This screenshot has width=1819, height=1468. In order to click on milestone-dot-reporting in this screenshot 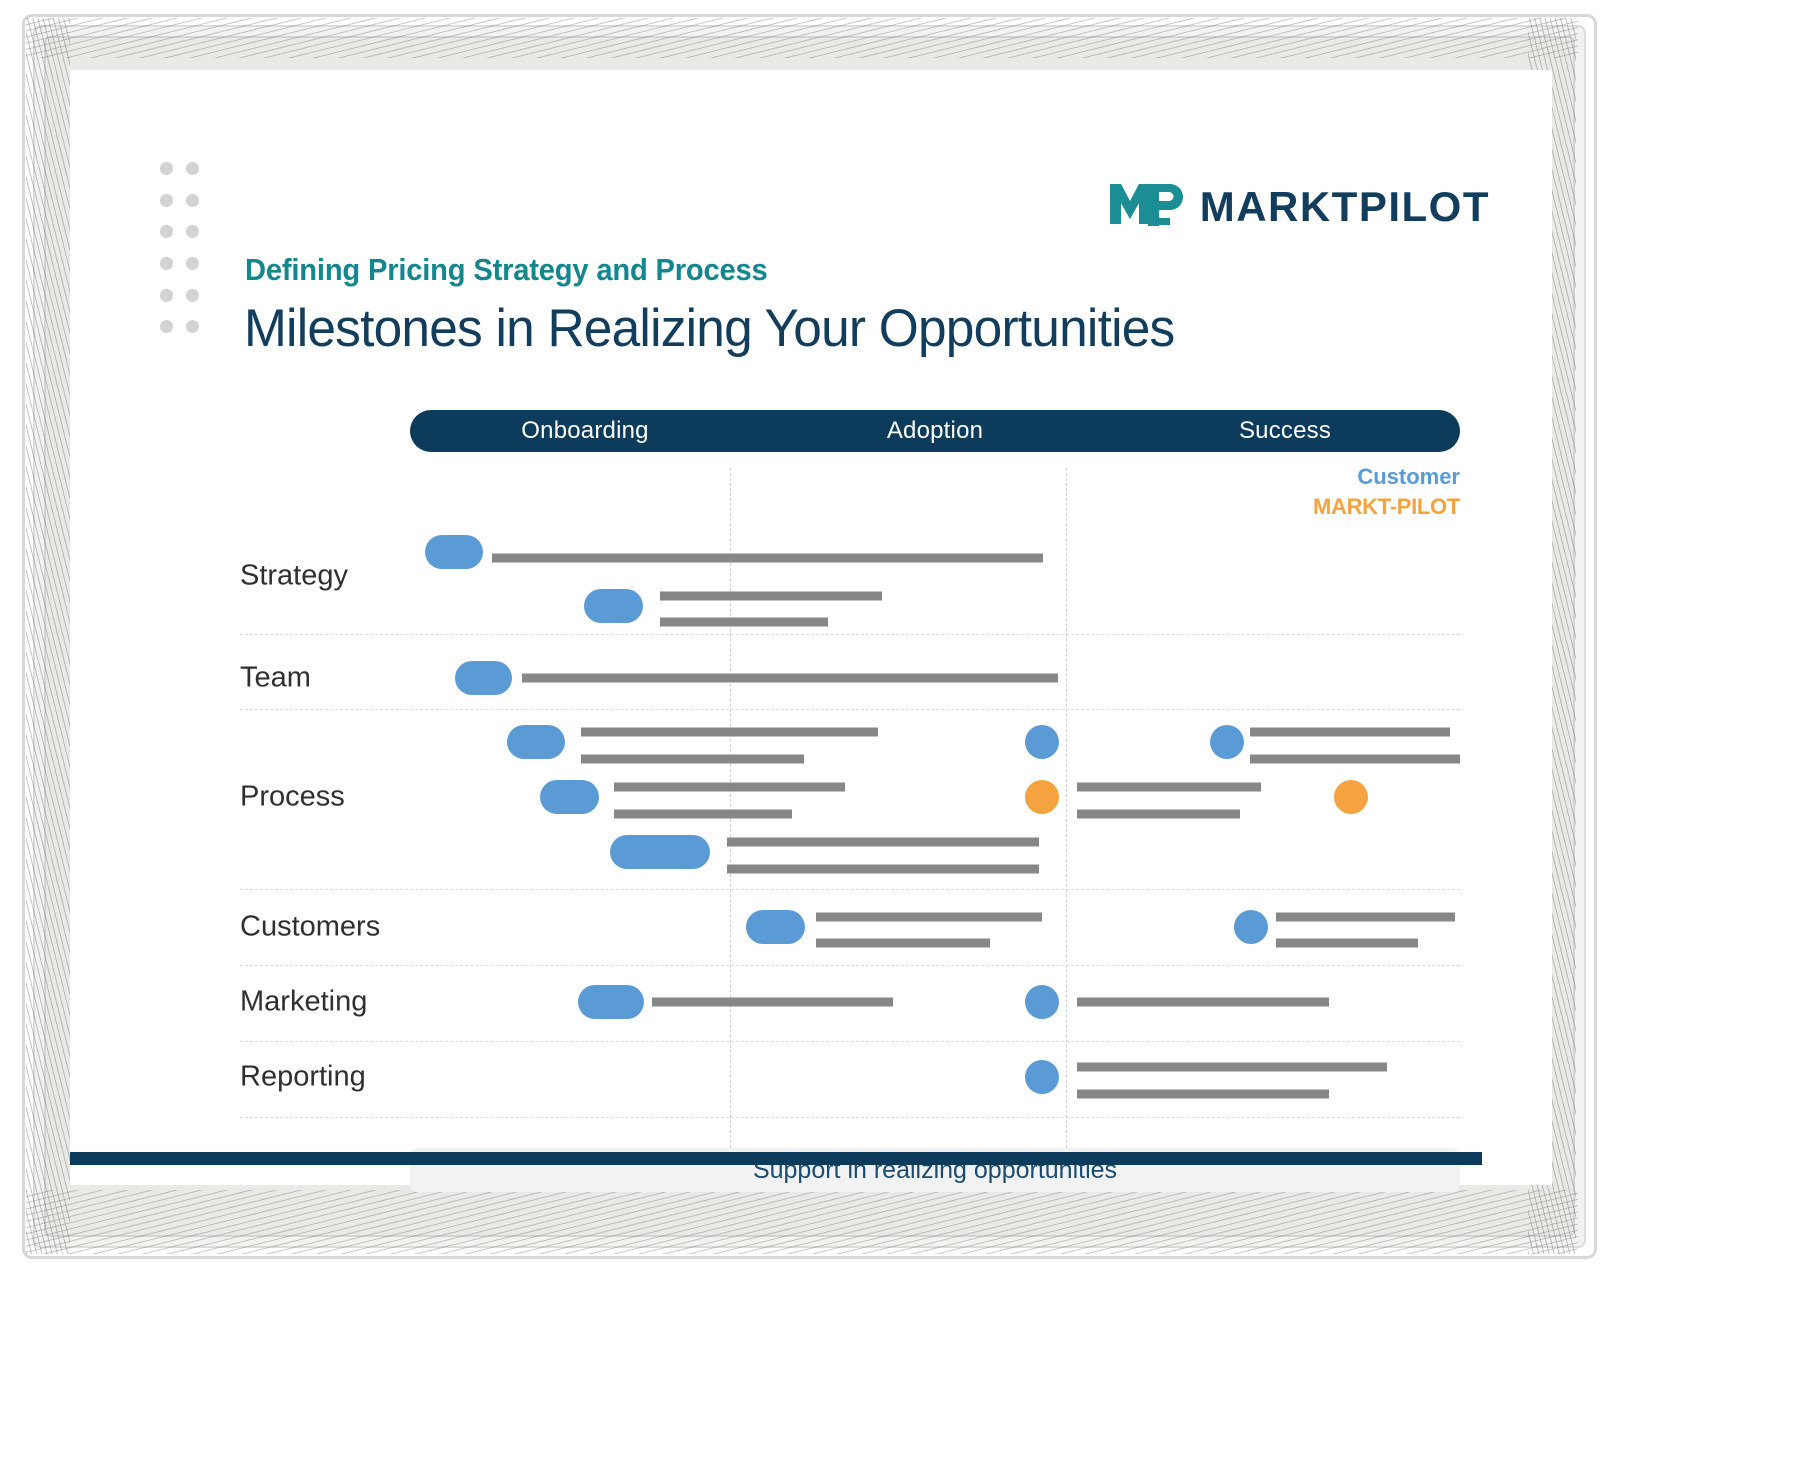, I will do `click(1042, 1077)`.